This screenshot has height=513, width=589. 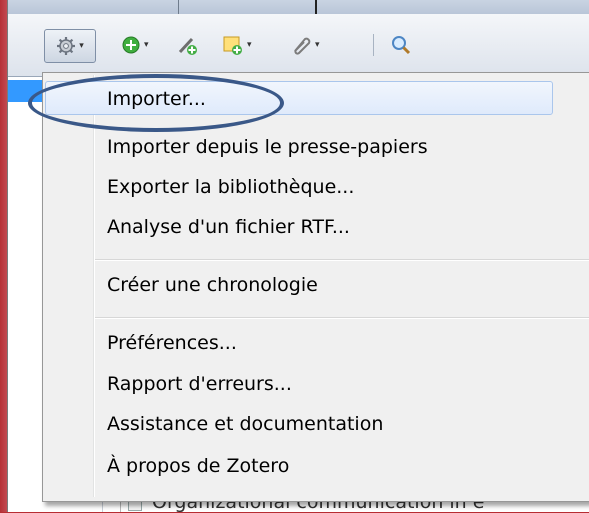 I want to click on attach-button: ▾, so click(x=305, y=45).